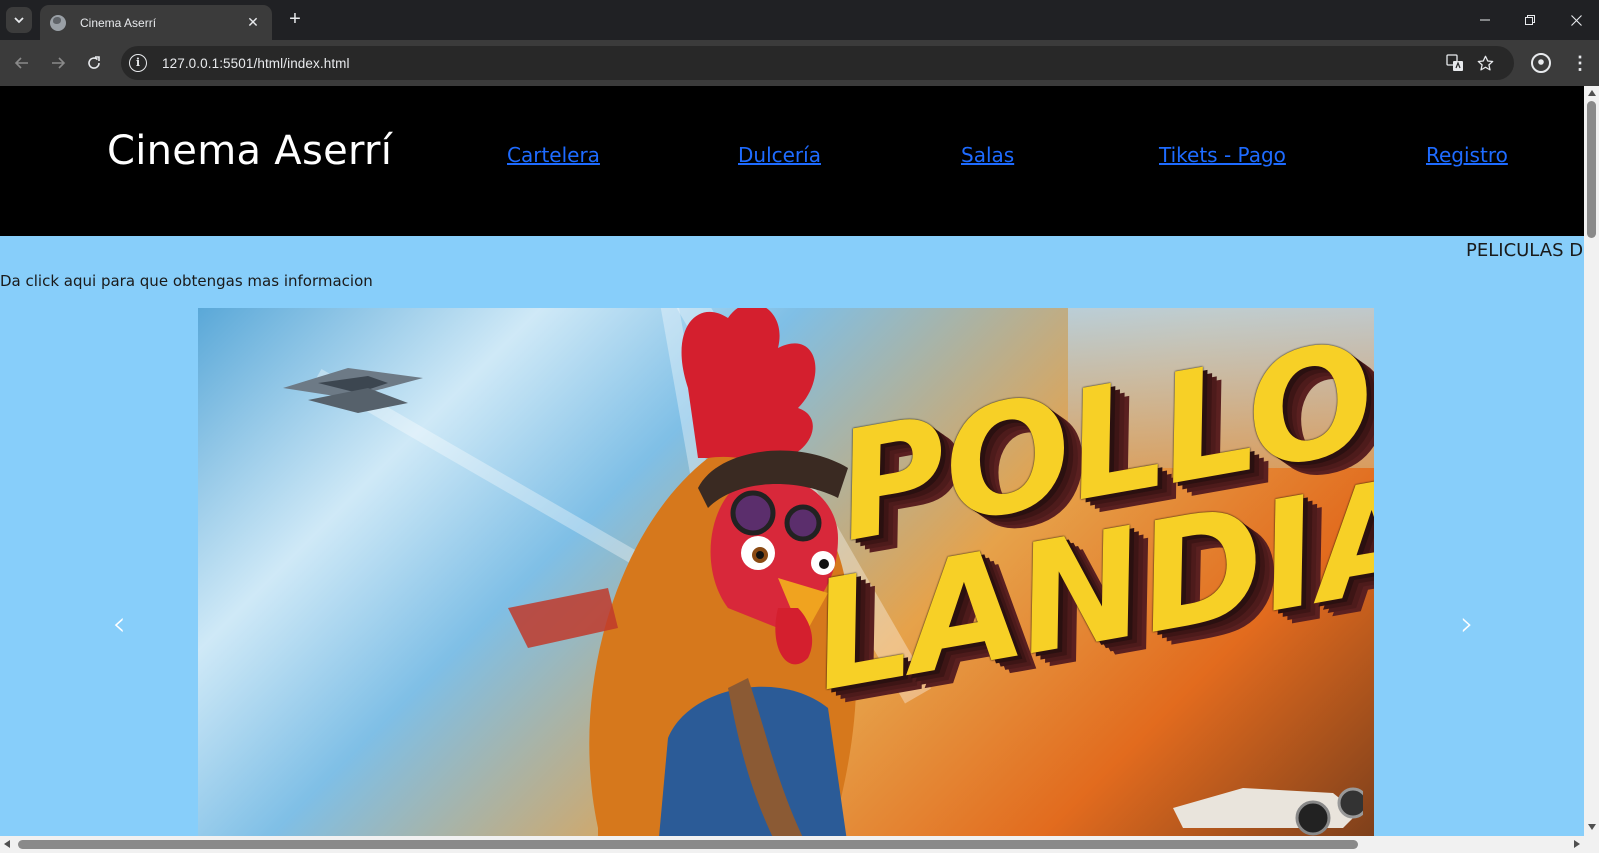  I want to click on horizontal-scroll-thumb, so click(688, 844).